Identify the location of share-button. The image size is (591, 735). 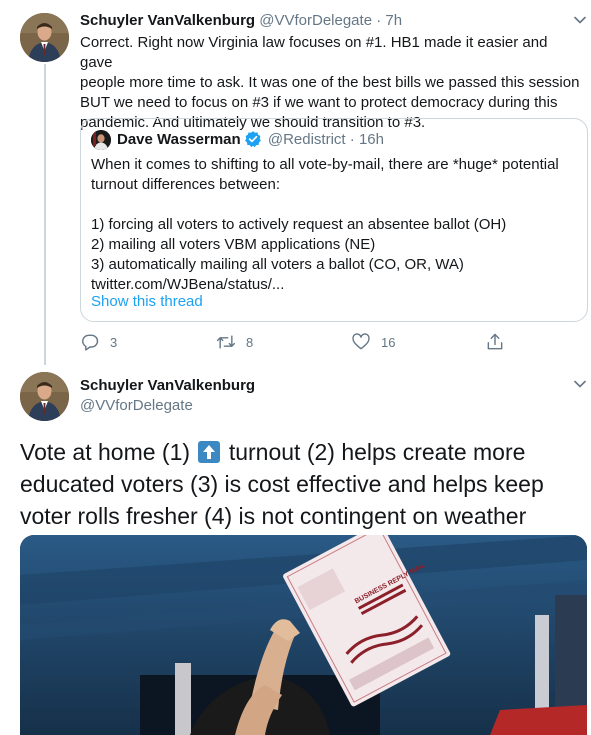
(495, 342).